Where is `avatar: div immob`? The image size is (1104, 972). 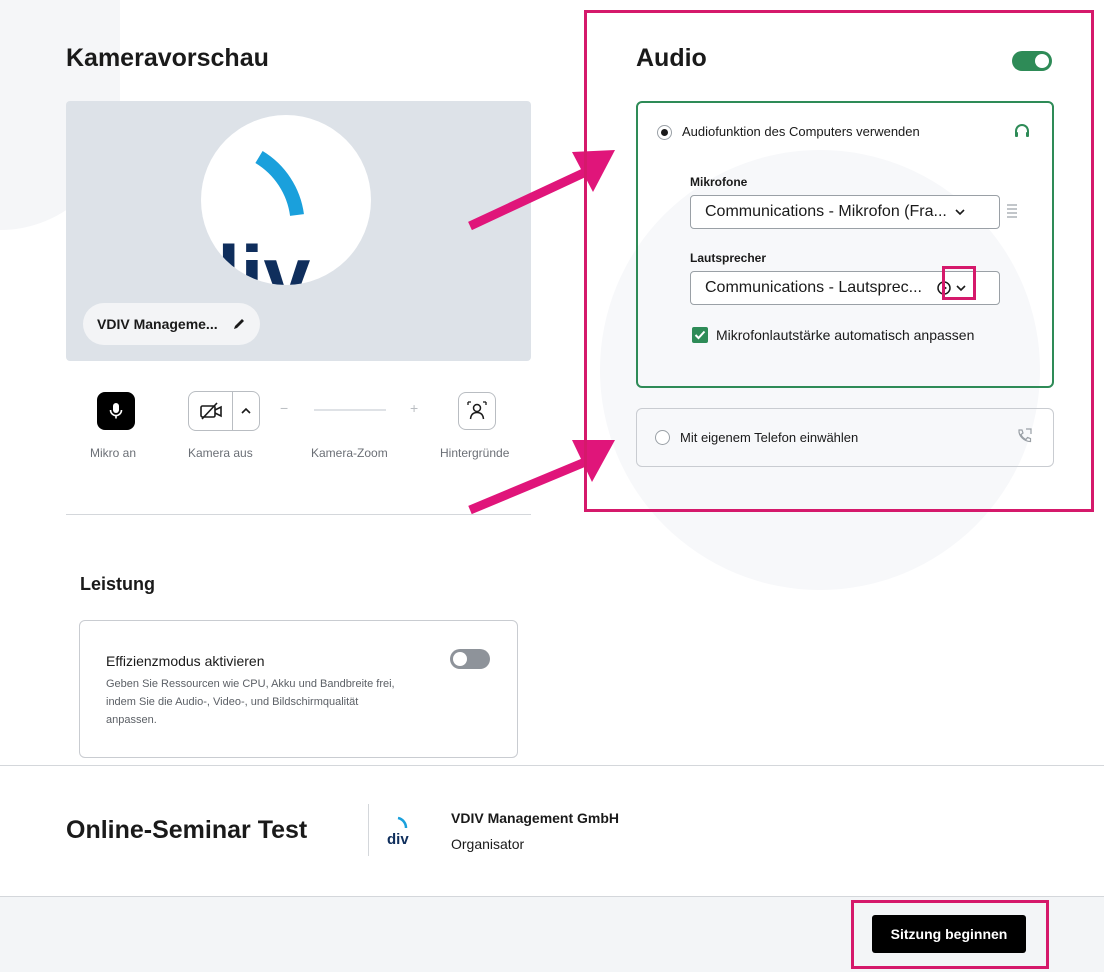
avatar: div immob is located at coordinates (286, 200).